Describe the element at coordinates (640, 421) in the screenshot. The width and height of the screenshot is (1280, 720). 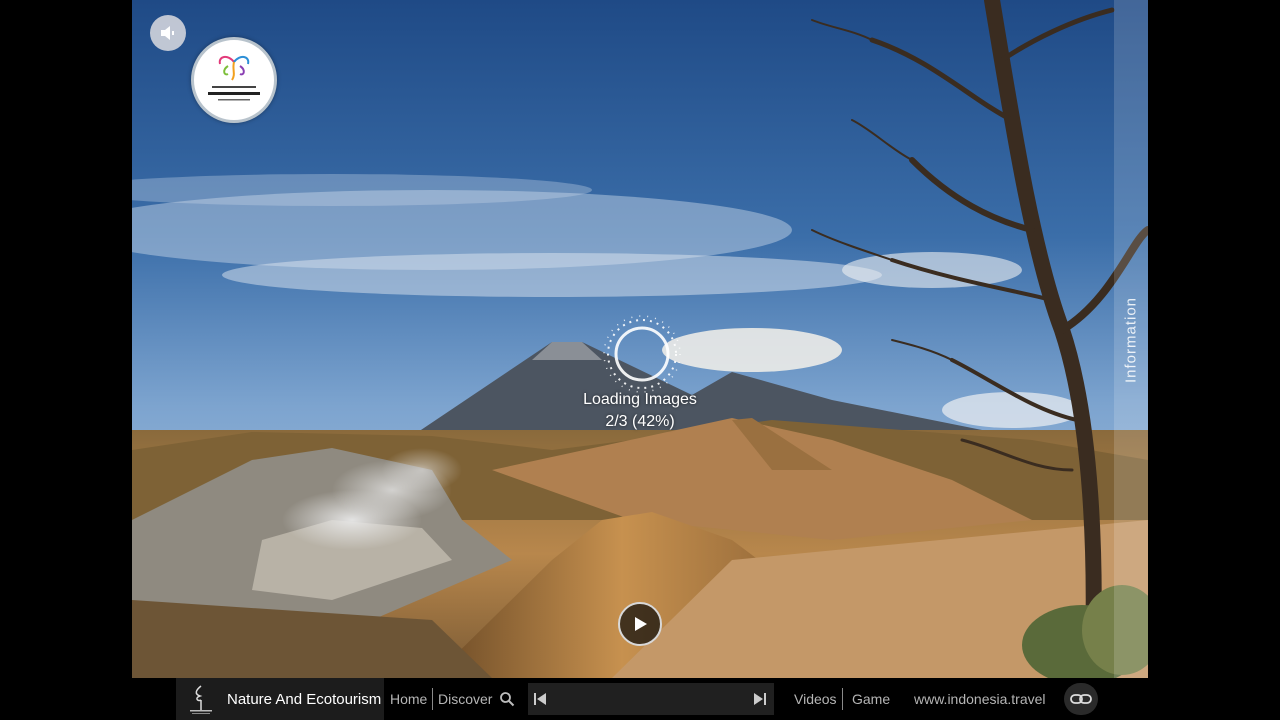
I see `loading-progress: 2/3 (42%)` at that location.